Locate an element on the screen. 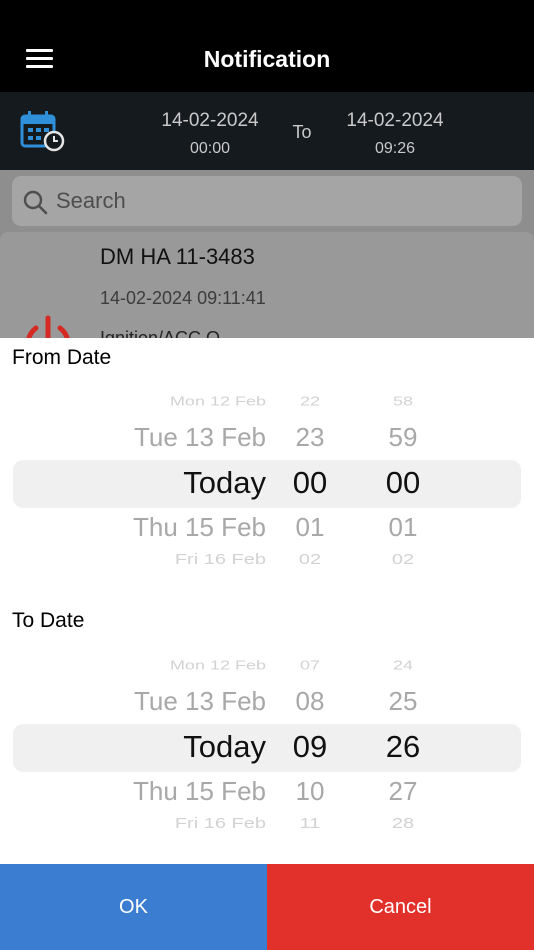 The width and height of the screenshot is (534, 950). to-minute-wheel: 24 25 26 27 28 is located at coordinates (403, 748).